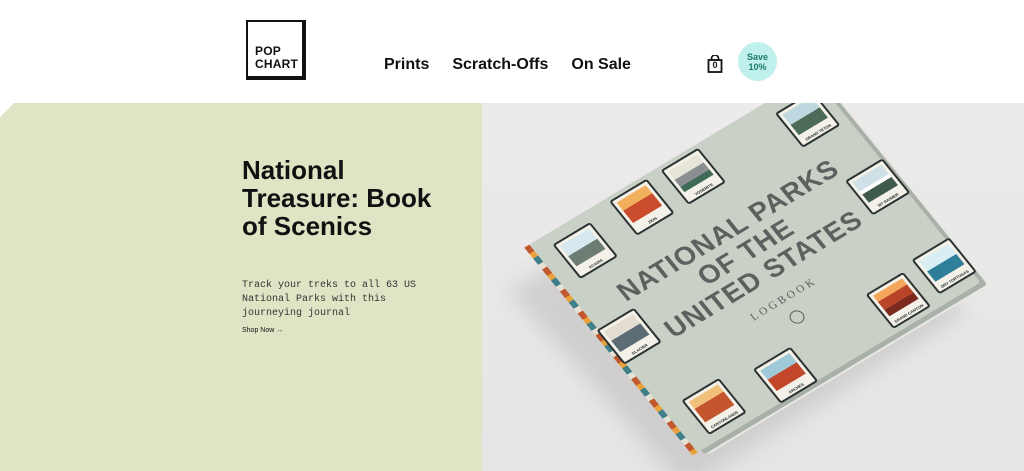  I want to click on nav-prints: Prints, so click(406, 65).